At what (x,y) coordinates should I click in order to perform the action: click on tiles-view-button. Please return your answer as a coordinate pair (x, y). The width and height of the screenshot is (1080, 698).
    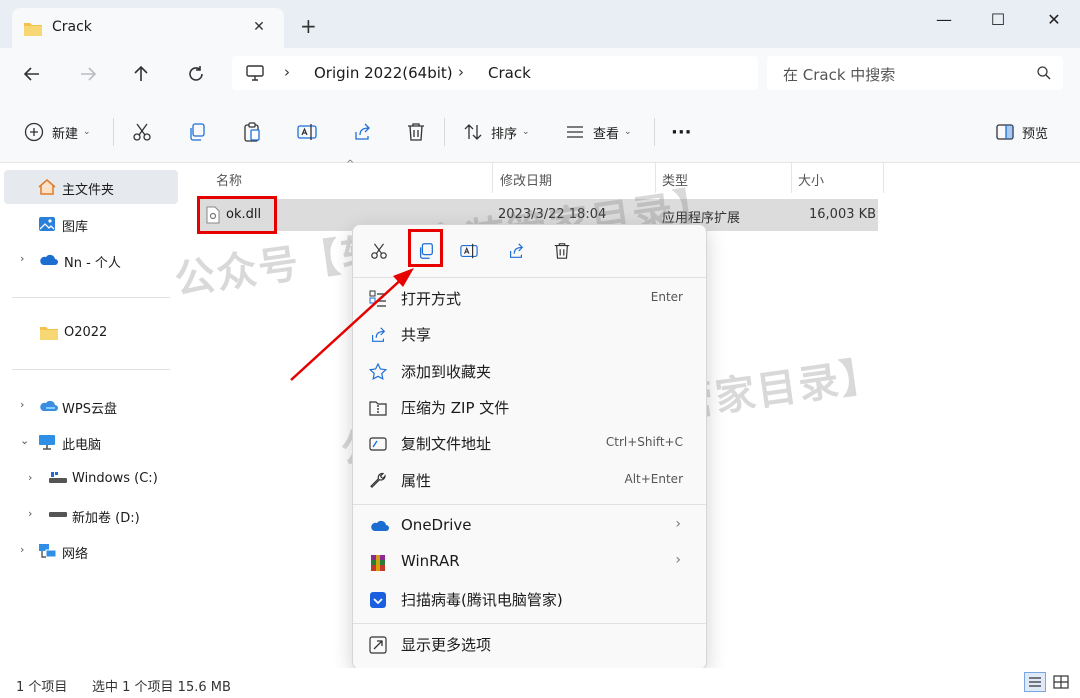
    Looking at the image, I should click on (1061, 684).